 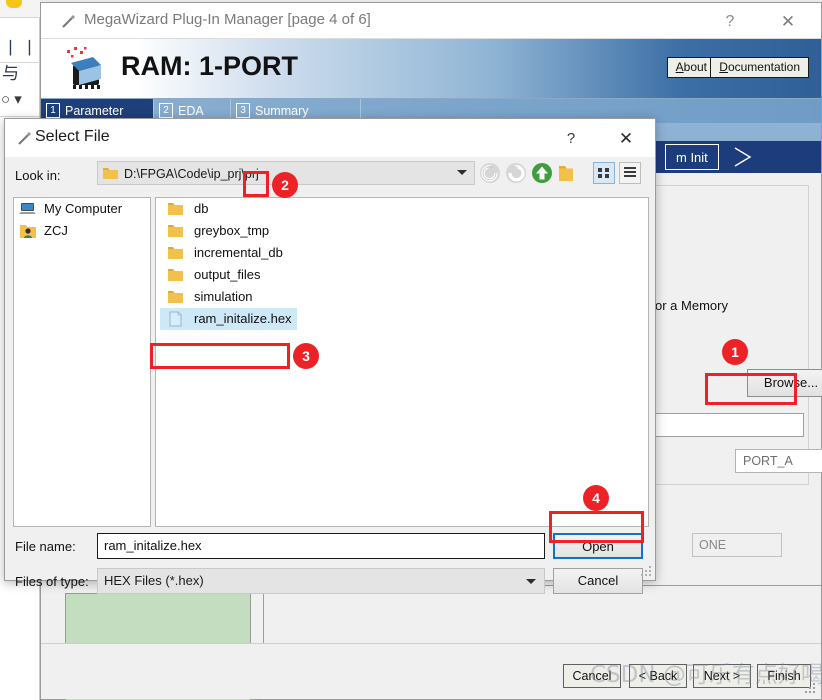 I want to click on file-icon, so click(x=175, y=319).